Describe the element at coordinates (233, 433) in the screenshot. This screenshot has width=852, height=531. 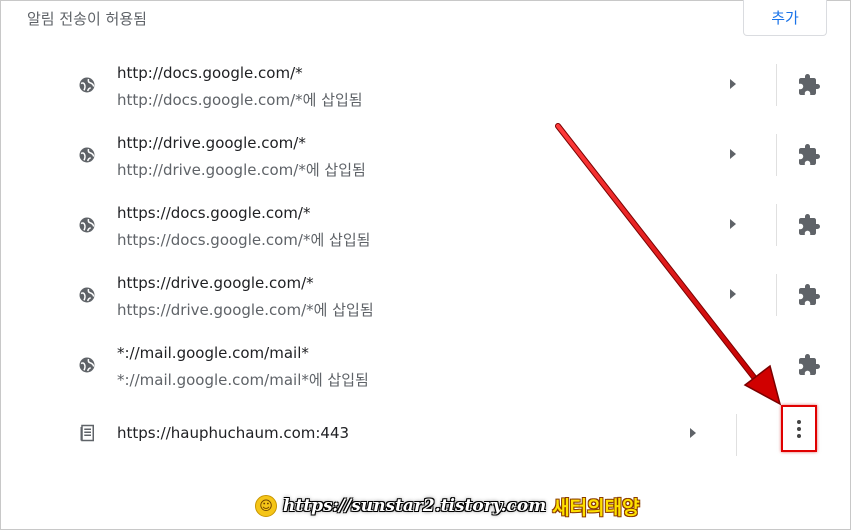
I see `site-url: https://hauphuchaum.com:443` at that location.